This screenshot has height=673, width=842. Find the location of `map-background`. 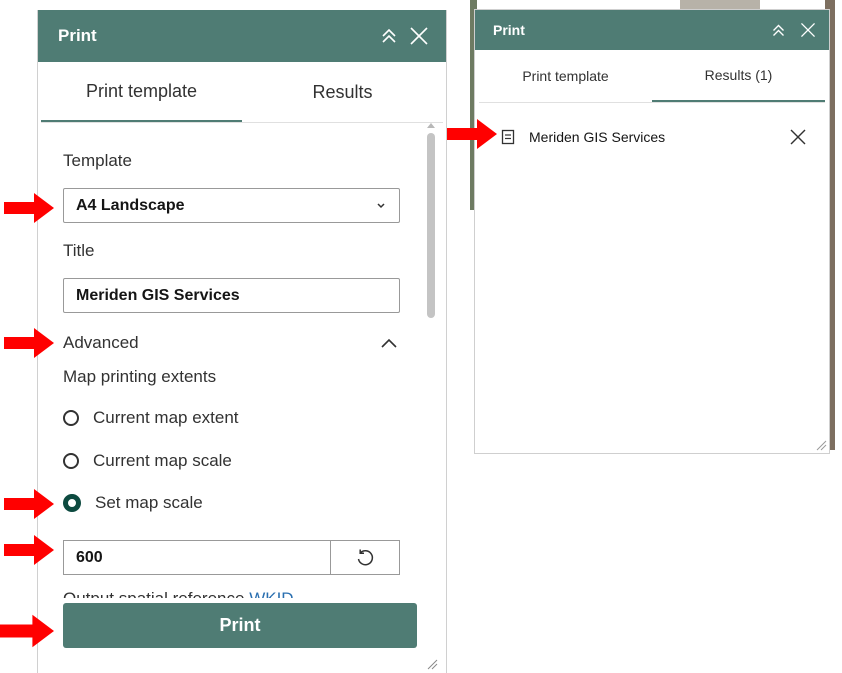

map-background is located at coordinates (720, 4).